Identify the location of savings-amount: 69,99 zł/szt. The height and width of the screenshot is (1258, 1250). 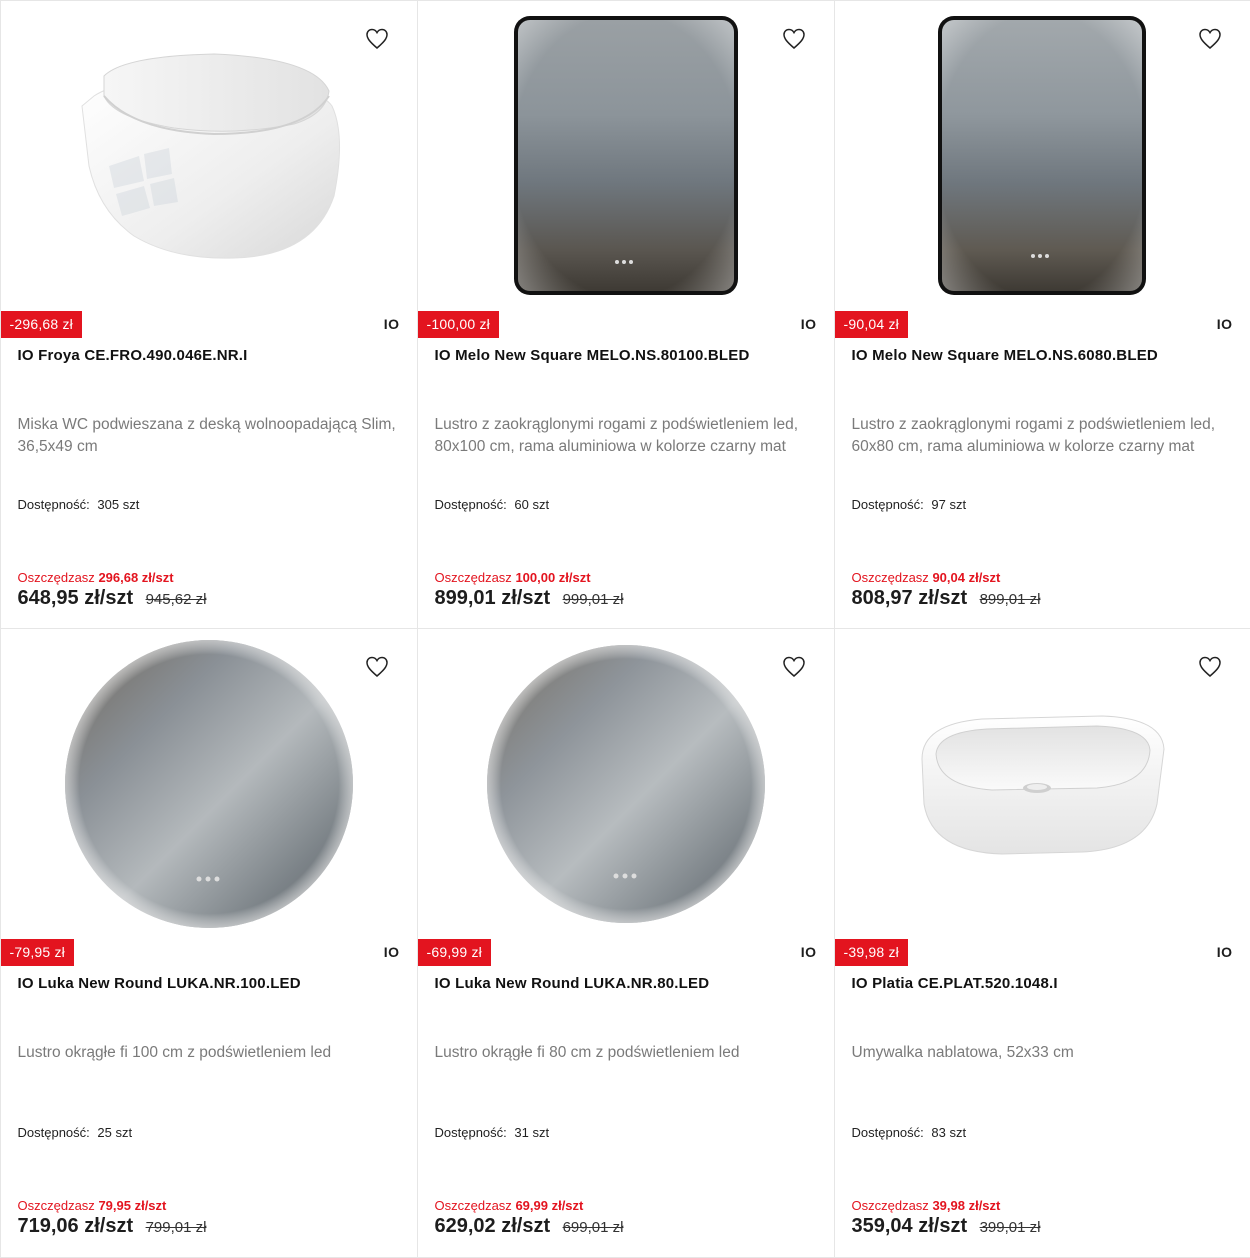
(549, 1205).